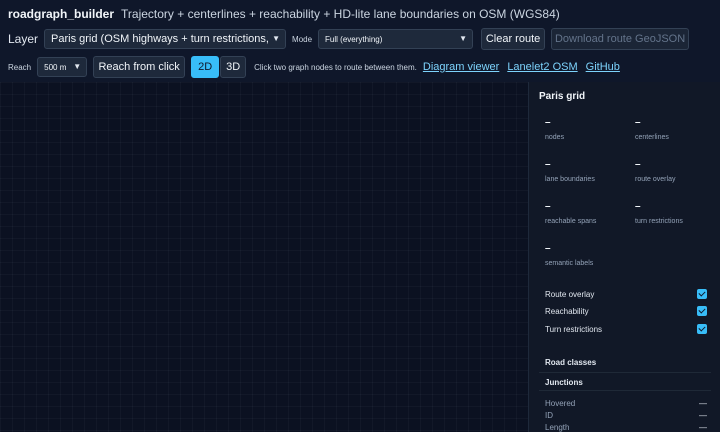 Image resolution: width=720 pixels, height=432 pixels. Describe the element at coordinates (571, 362) in the screenshot. I see `road-classes-heading: Road classes` at that location.